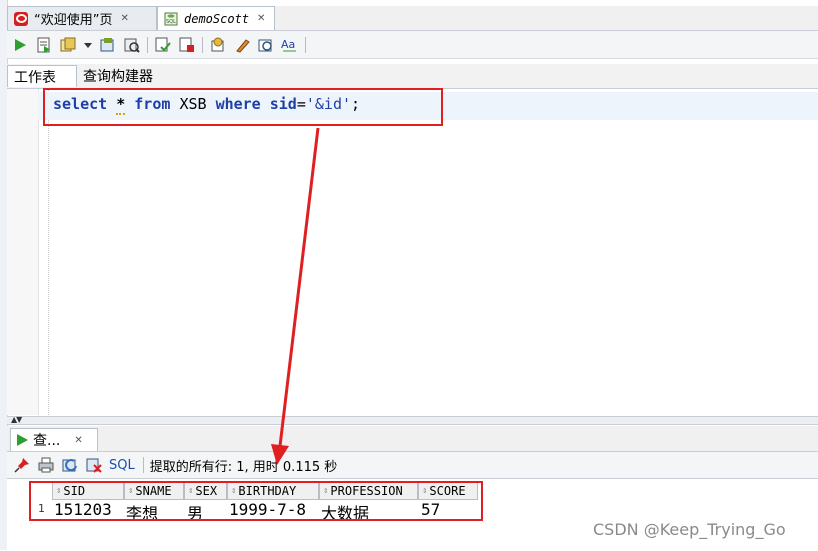 This screenshot has width=818, height=551. Describe the element at coordinates (163, 45) in the screenshot. I see `explain-plan-icon` at that location.